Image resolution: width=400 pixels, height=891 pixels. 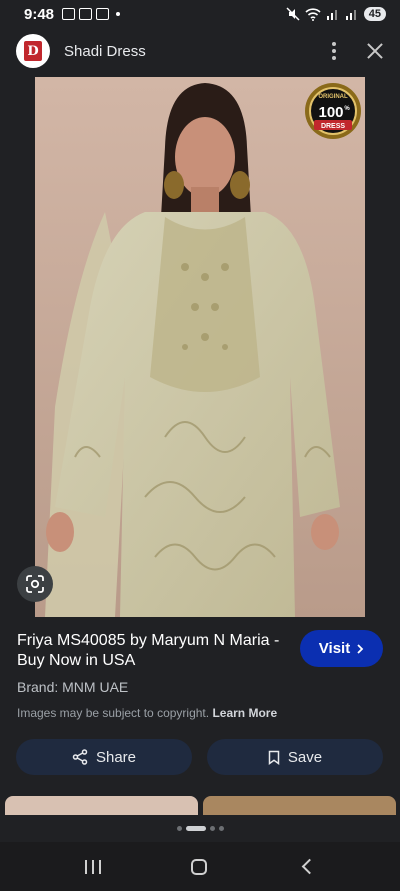 What do you see at coordinates (374, 14) in the screenshot?
I see `battery-indicator: 45` at bounding box center [374, 14].